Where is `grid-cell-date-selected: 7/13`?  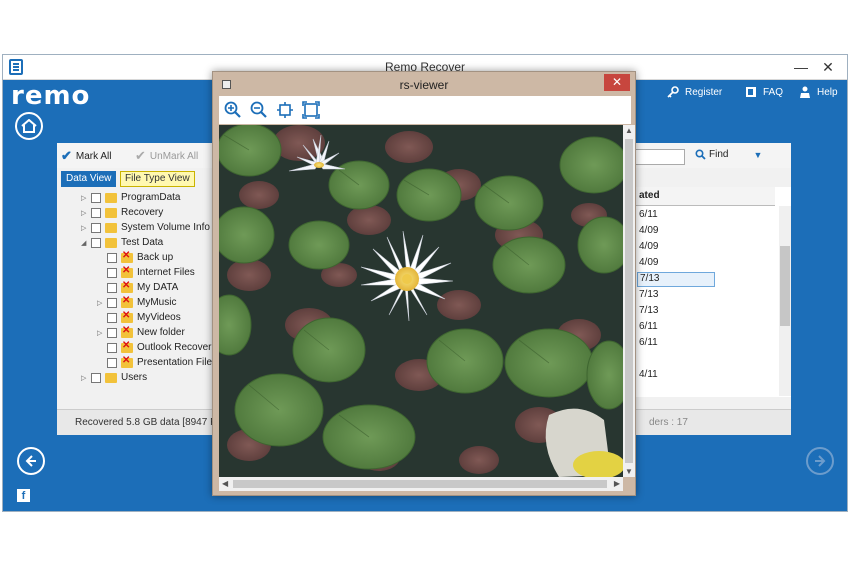 grid-cell-date-selected: 7/13 is located at coordinates (676, 279).